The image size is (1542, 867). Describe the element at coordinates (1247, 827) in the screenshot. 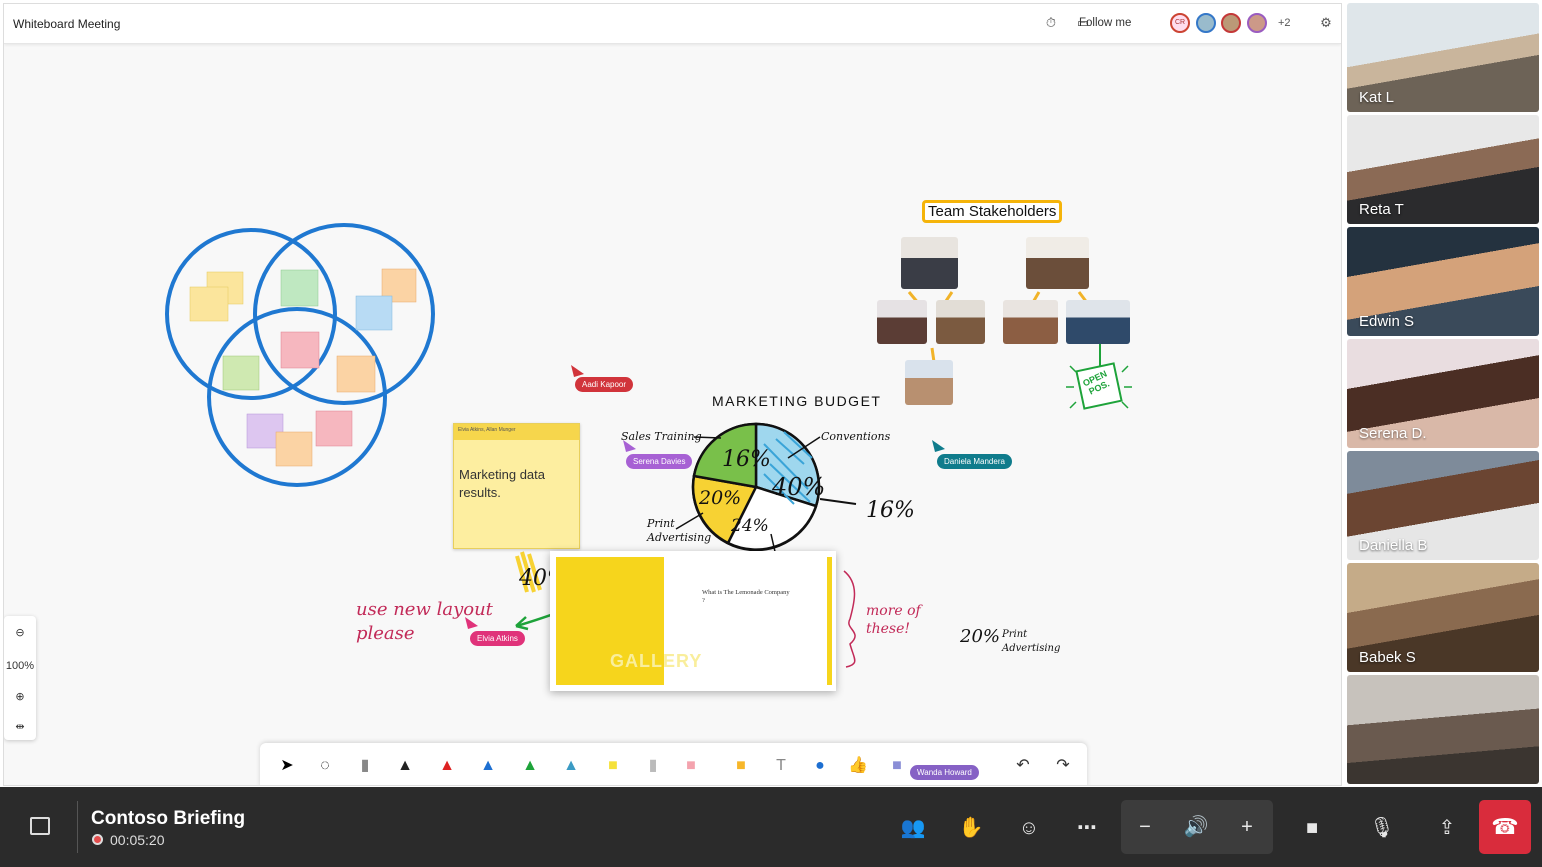

I see `volume-up-icon: +` at that location.